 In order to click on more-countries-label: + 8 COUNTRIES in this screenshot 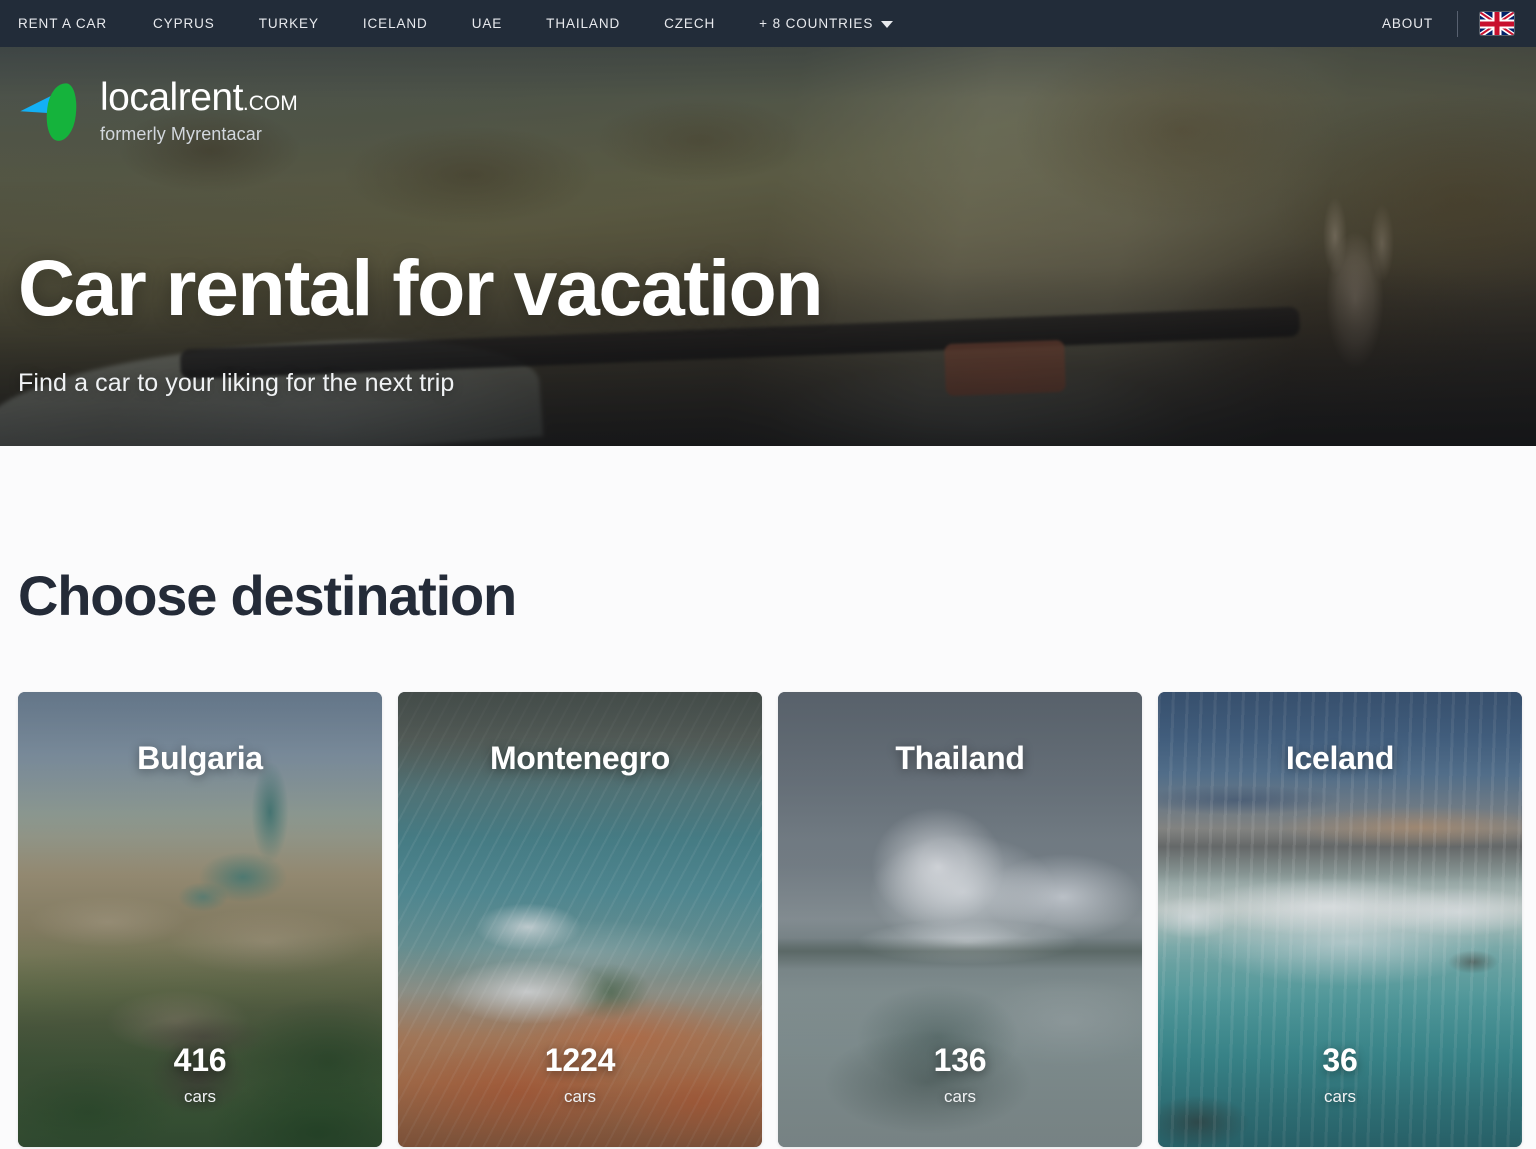, I will do `click(816, 23)`.